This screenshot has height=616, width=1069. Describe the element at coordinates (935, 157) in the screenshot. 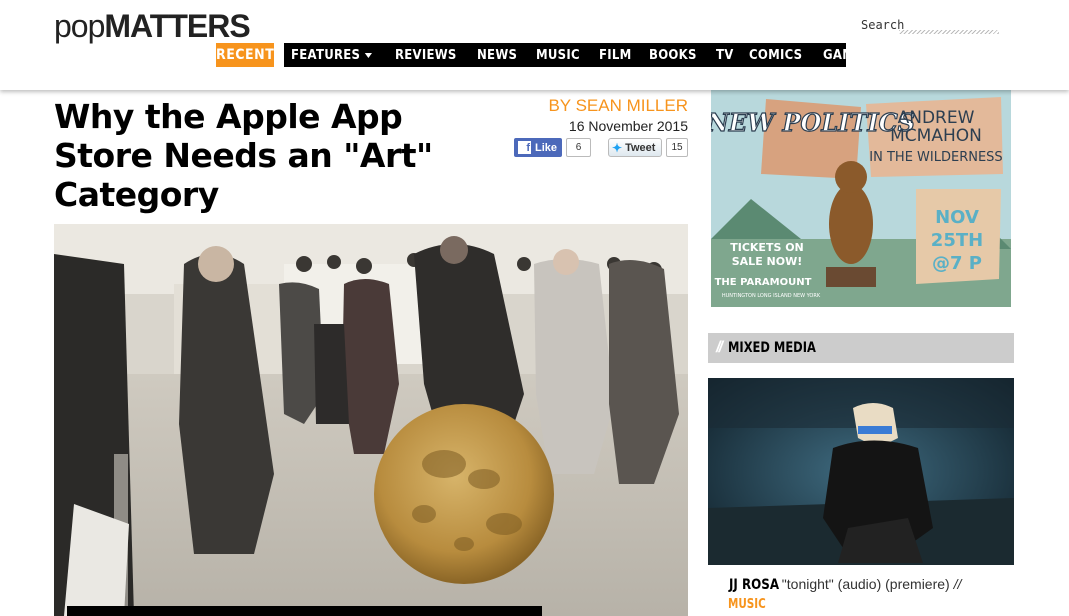

I see `ad-artist-line3: IN THE WILDERNESS` at that location.